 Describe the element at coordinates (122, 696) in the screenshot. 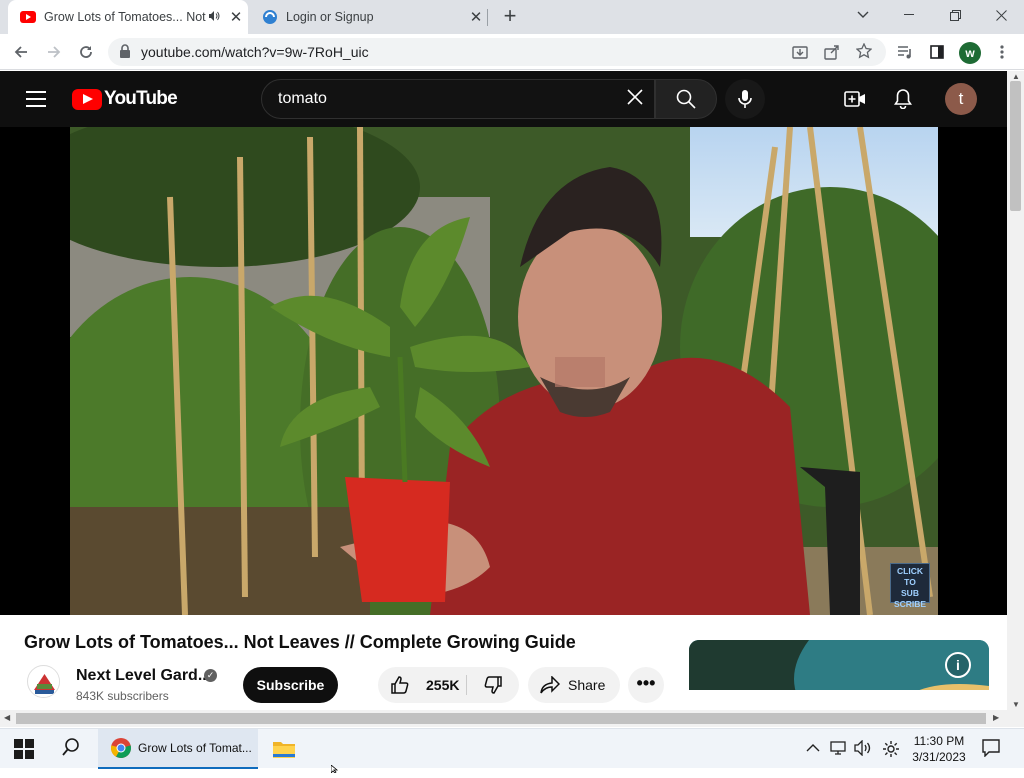

I see `subscriber-count: 843K subscribers` at that location.